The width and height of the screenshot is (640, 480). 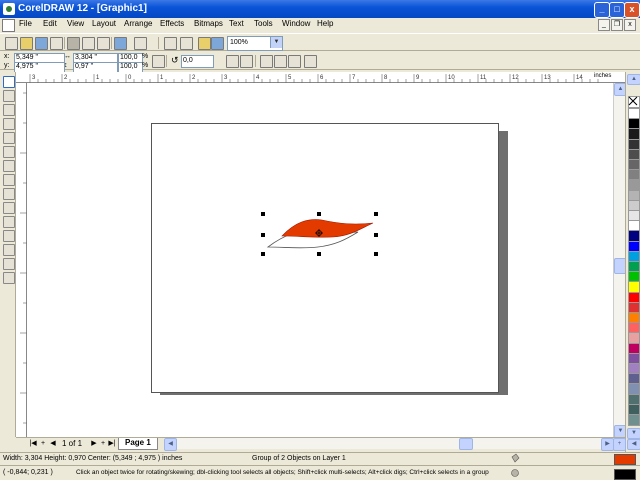 I want to click on outline-pen-svg, so click(x=515, y=473).